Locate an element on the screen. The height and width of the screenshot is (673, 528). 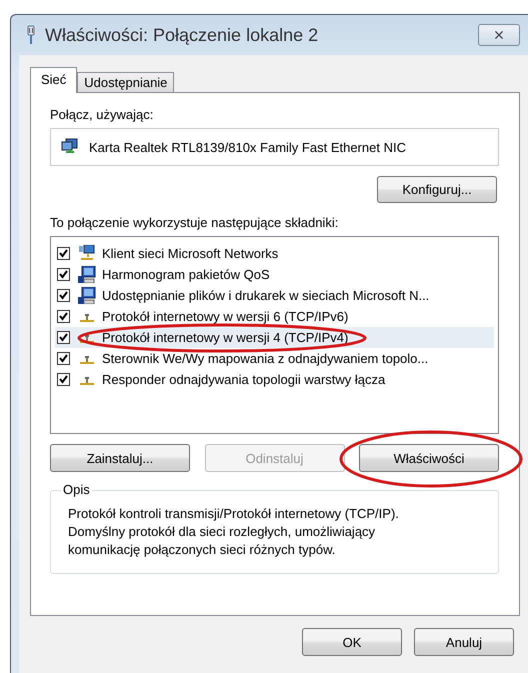
dialog-button: Anuluj is located at coordinates (464, 642).